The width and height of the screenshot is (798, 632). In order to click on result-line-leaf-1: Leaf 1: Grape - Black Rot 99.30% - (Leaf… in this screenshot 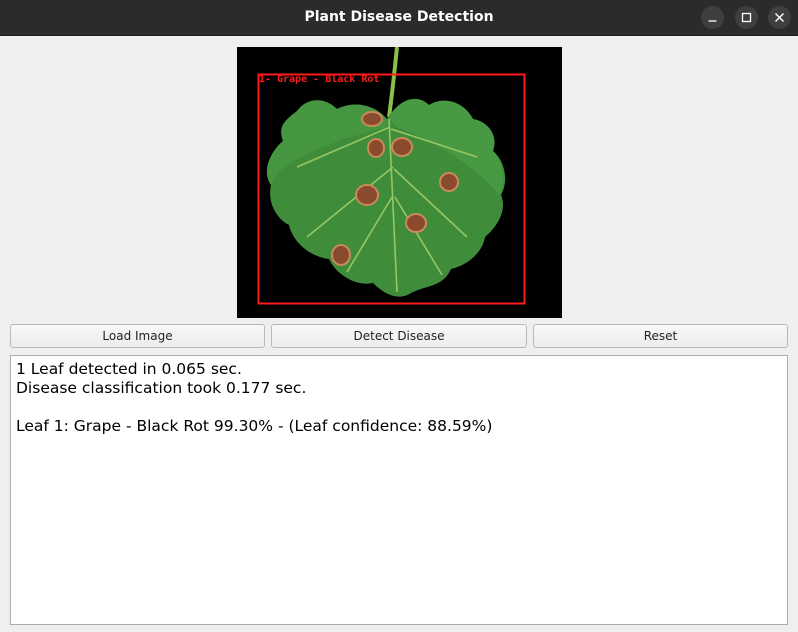, I will do `click(254, 426)`.